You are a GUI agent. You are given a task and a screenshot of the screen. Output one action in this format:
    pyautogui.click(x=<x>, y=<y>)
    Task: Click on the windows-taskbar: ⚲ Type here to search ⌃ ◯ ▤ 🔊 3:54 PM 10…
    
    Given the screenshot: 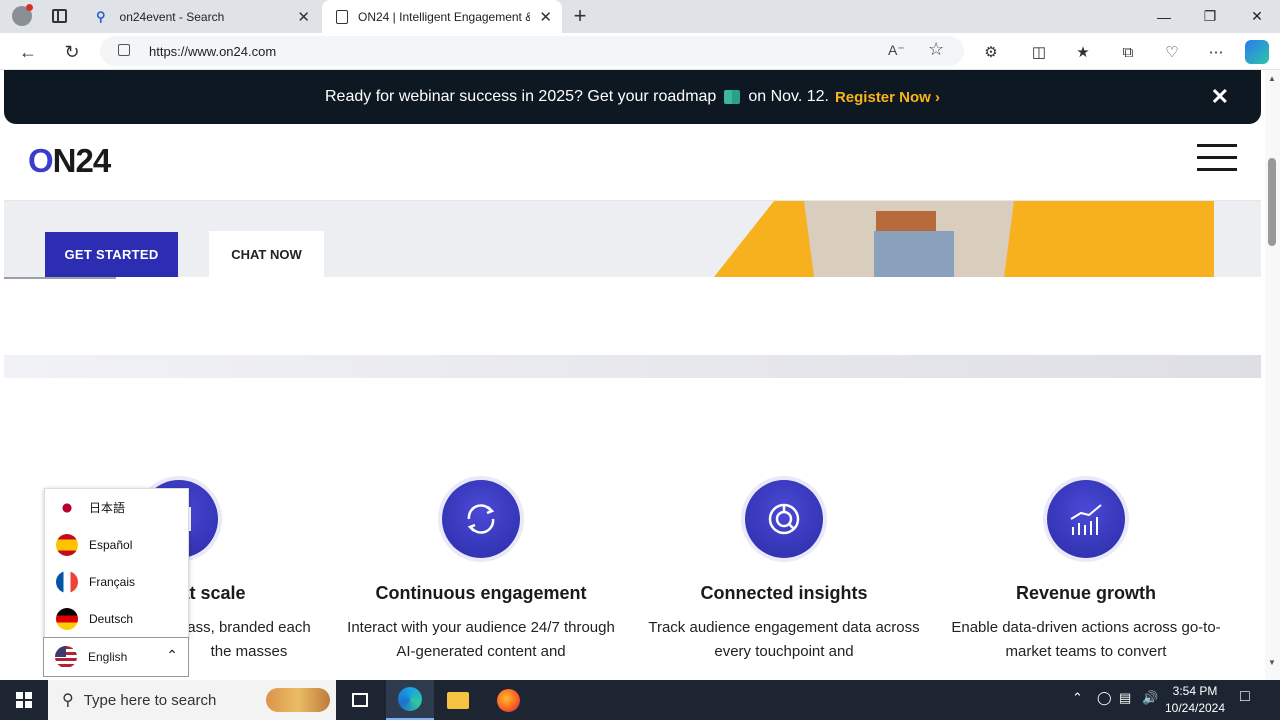 What is the action you would take?
    pyautogui.click(x=640, y=700)
    